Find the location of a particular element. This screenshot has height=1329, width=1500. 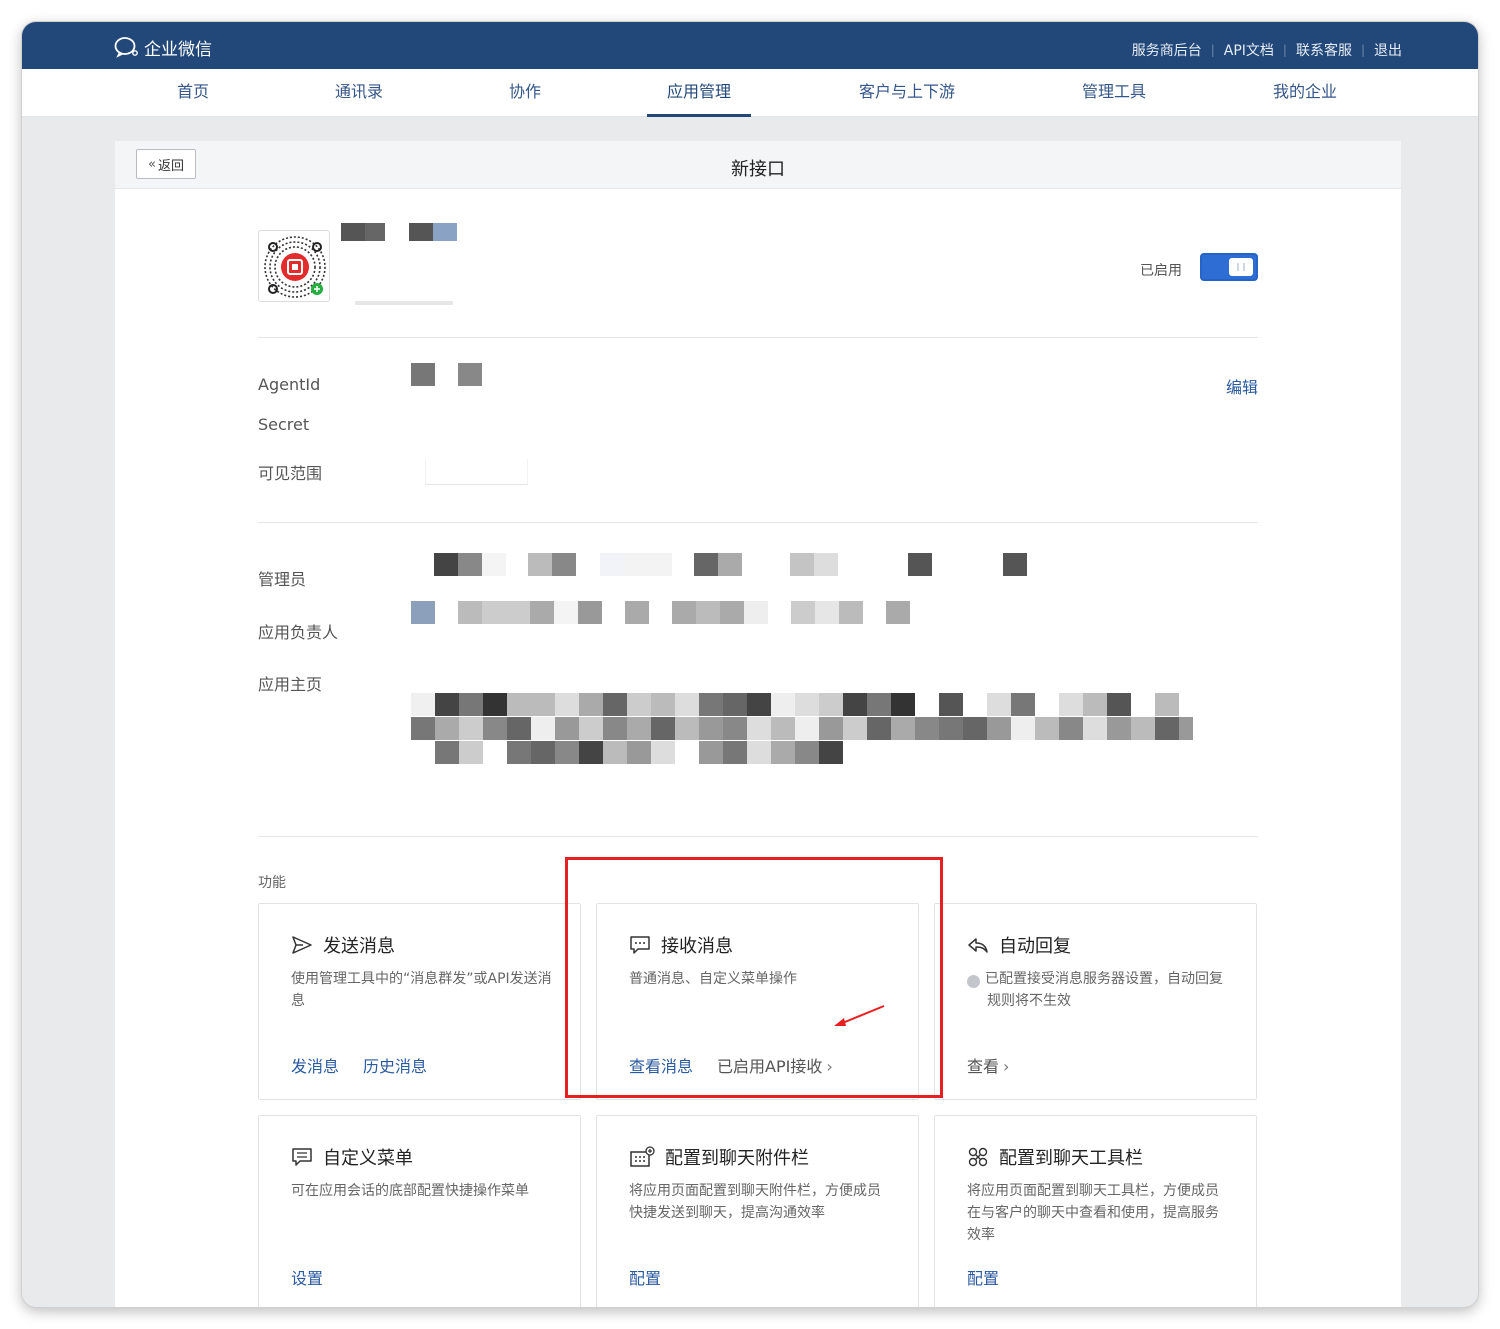

tab-home: 首页 is located at coordinates (193, 93).